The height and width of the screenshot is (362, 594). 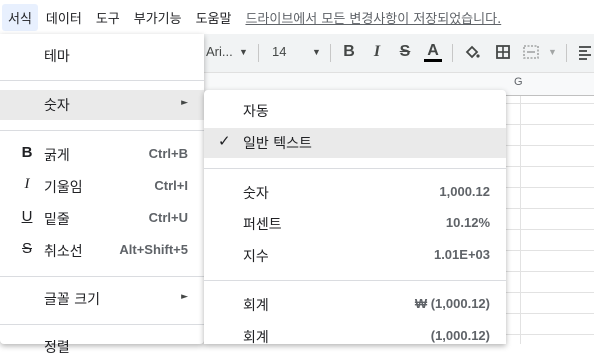 I want to click on merge-cells-icon, so click(x=531, y=52).